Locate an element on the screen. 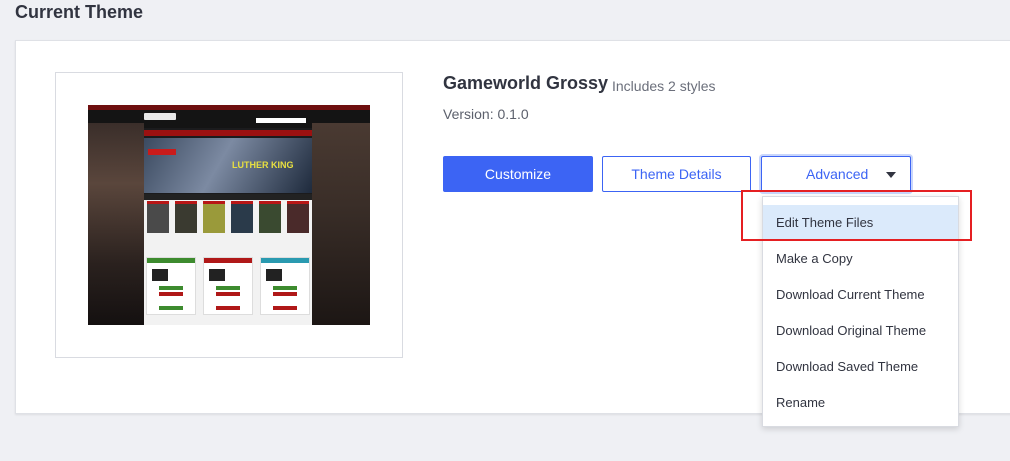  advanced-dropdown-button: Advanced is located at coordinates (836, 174).